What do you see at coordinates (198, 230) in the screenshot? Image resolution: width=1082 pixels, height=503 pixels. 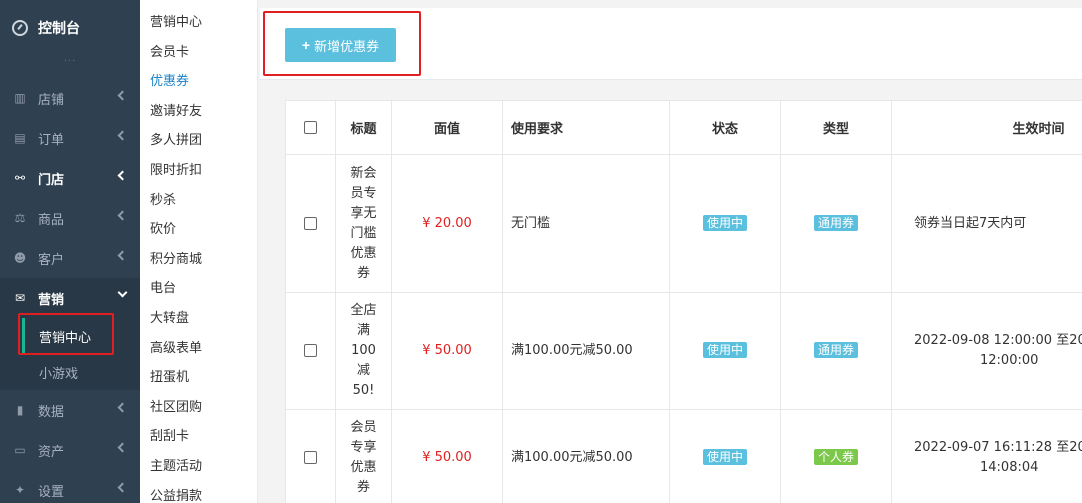 I see `submenu-item: 砍价` at bounding box center [198, 230].